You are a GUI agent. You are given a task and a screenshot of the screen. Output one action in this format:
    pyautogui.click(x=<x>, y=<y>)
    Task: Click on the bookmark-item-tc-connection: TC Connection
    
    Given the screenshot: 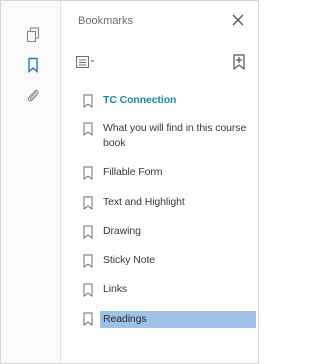 What is the action you would take?
    pyautogui.click(x=160, y=107)
    